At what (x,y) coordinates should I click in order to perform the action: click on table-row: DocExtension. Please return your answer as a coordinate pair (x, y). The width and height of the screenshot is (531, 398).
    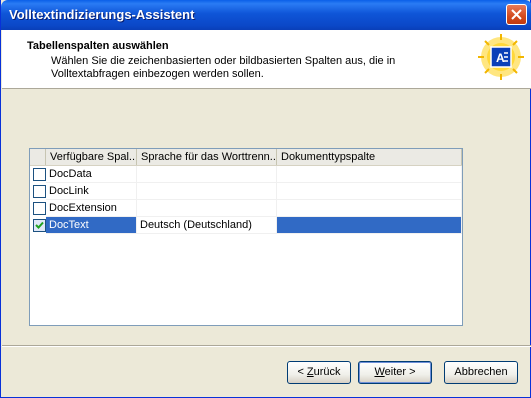
    Looking at the image, I should click on (246, 208).